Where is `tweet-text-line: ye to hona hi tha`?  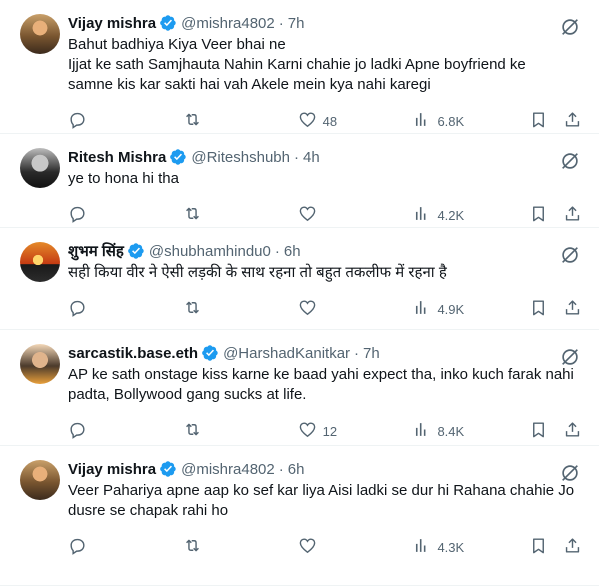
tweet-text-line: ye to hona hi tha is located at coordinates (123, 178).